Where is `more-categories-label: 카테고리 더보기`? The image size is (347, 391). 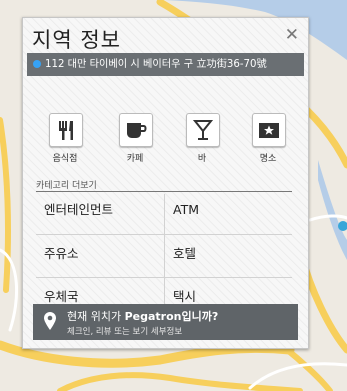
more-categories-label: 카테고리 더보기 is located at coordinates (66, 184).